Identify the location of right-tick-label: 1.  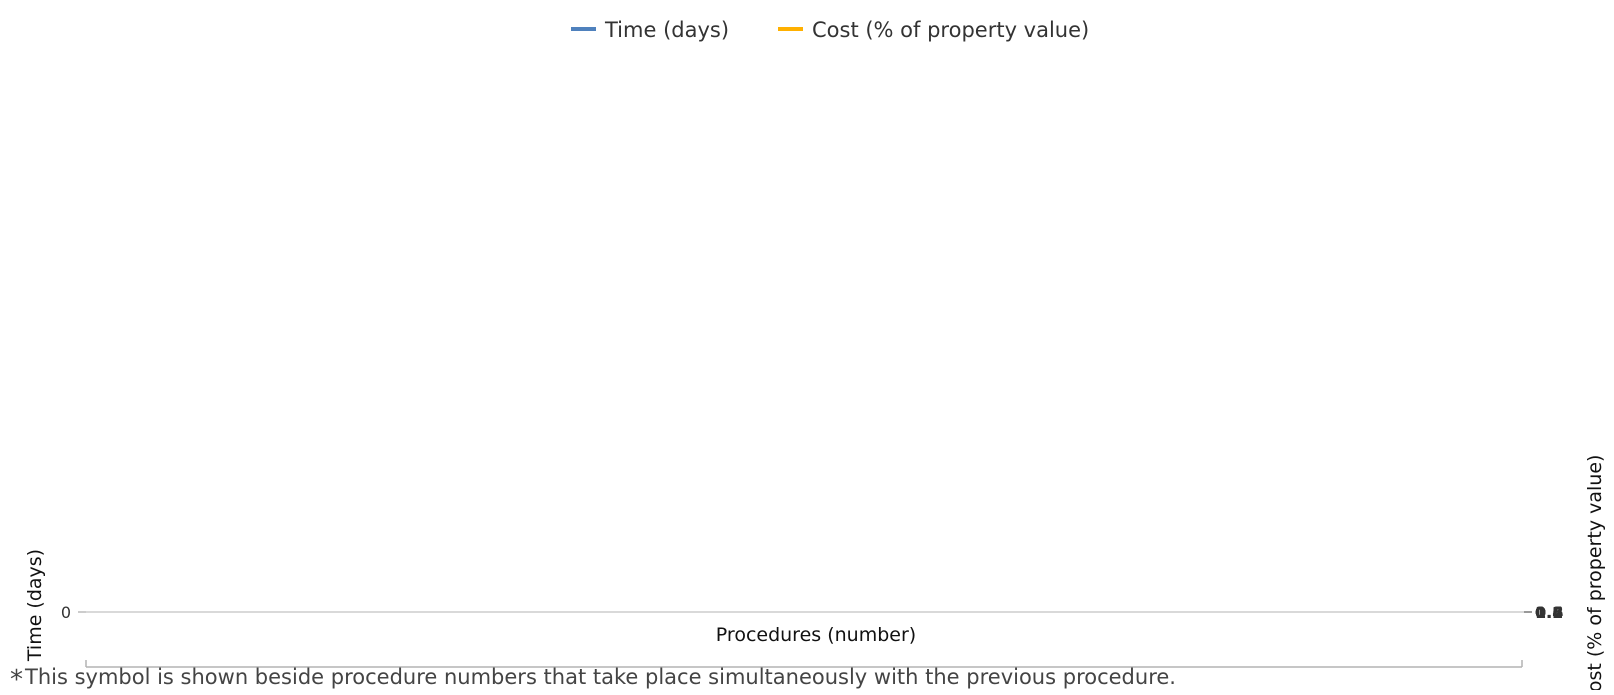
(1540, 612).